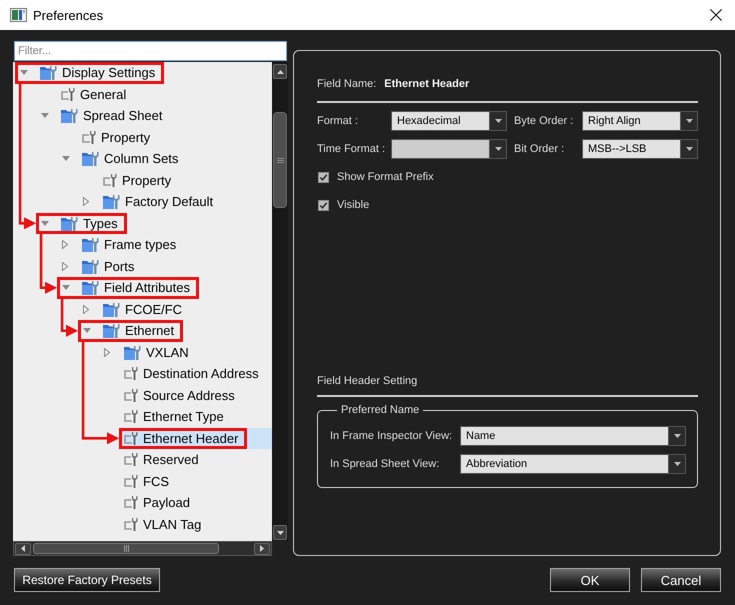 The width and height of the screenshot is (735, 605). I want to click on field-label: In Frame Inspector View:, so click(392, 436).